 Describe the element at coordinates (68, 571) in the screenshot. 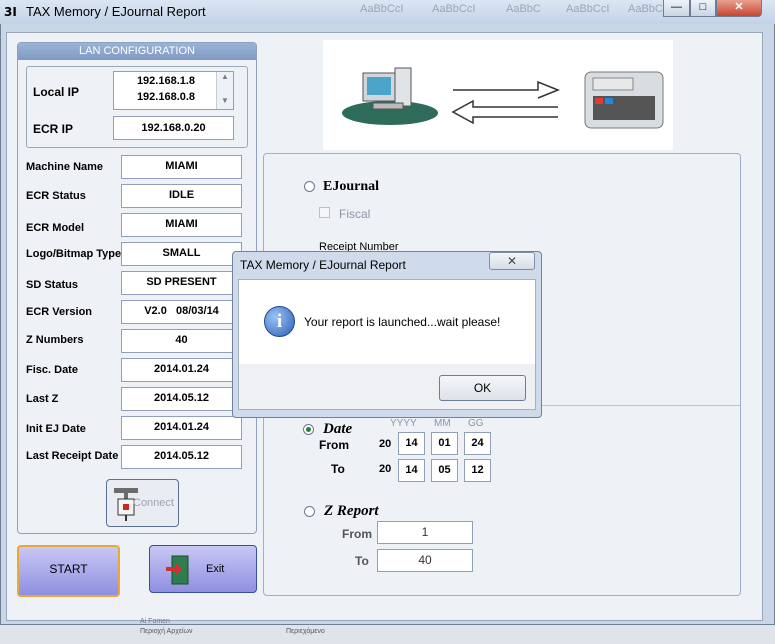

I see `start-button: START` at that location.